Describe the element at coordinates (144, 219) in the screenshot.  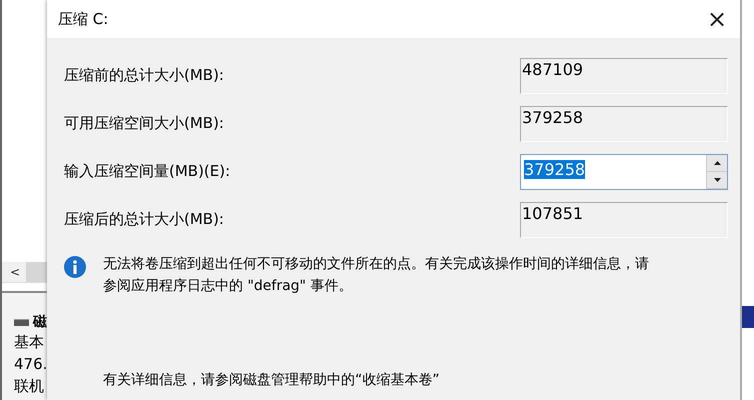
I see `field-label: 压缩后的总计大小(MB):` at that location.